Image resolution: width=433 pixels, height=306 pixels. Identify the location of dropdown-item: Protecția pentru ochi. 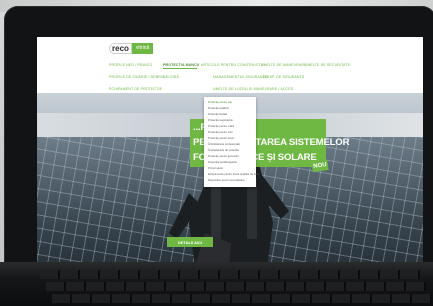
(220, 132).